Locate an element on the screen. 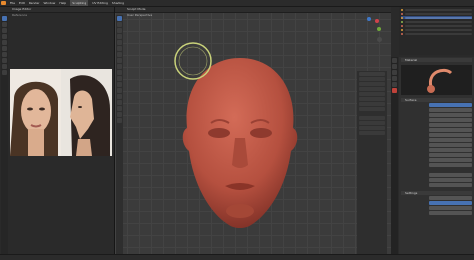  surface-section: Surface is located at coordinates (436, 100).